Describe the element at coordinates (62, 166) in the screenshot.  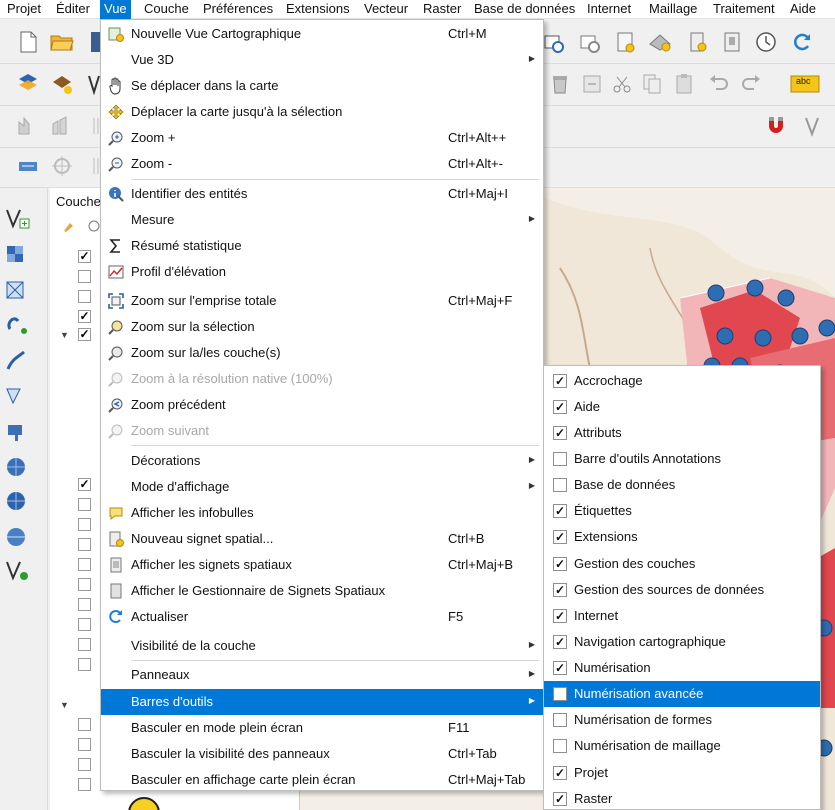
I see `crosshair-icon` at that location.